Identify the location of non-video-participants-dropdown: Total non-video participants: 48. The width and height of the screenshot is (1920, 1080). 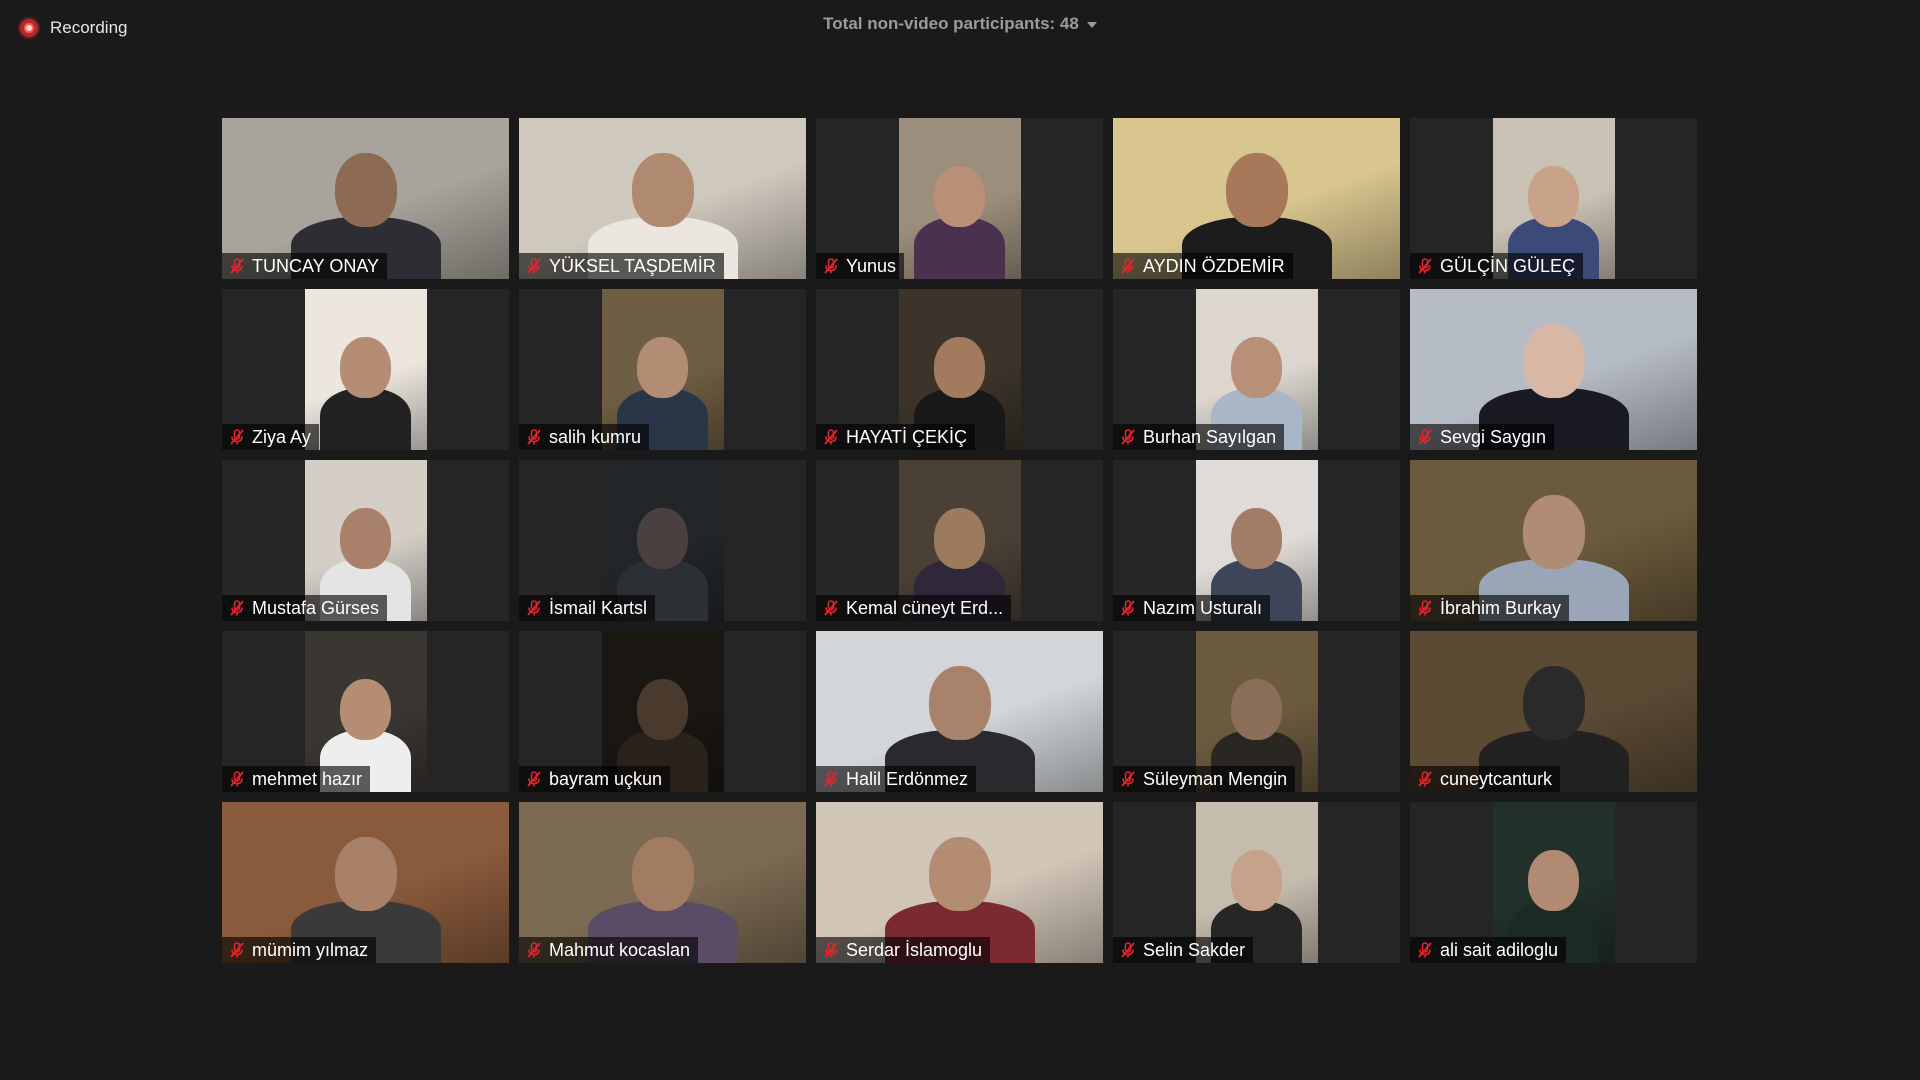
(960, 24).